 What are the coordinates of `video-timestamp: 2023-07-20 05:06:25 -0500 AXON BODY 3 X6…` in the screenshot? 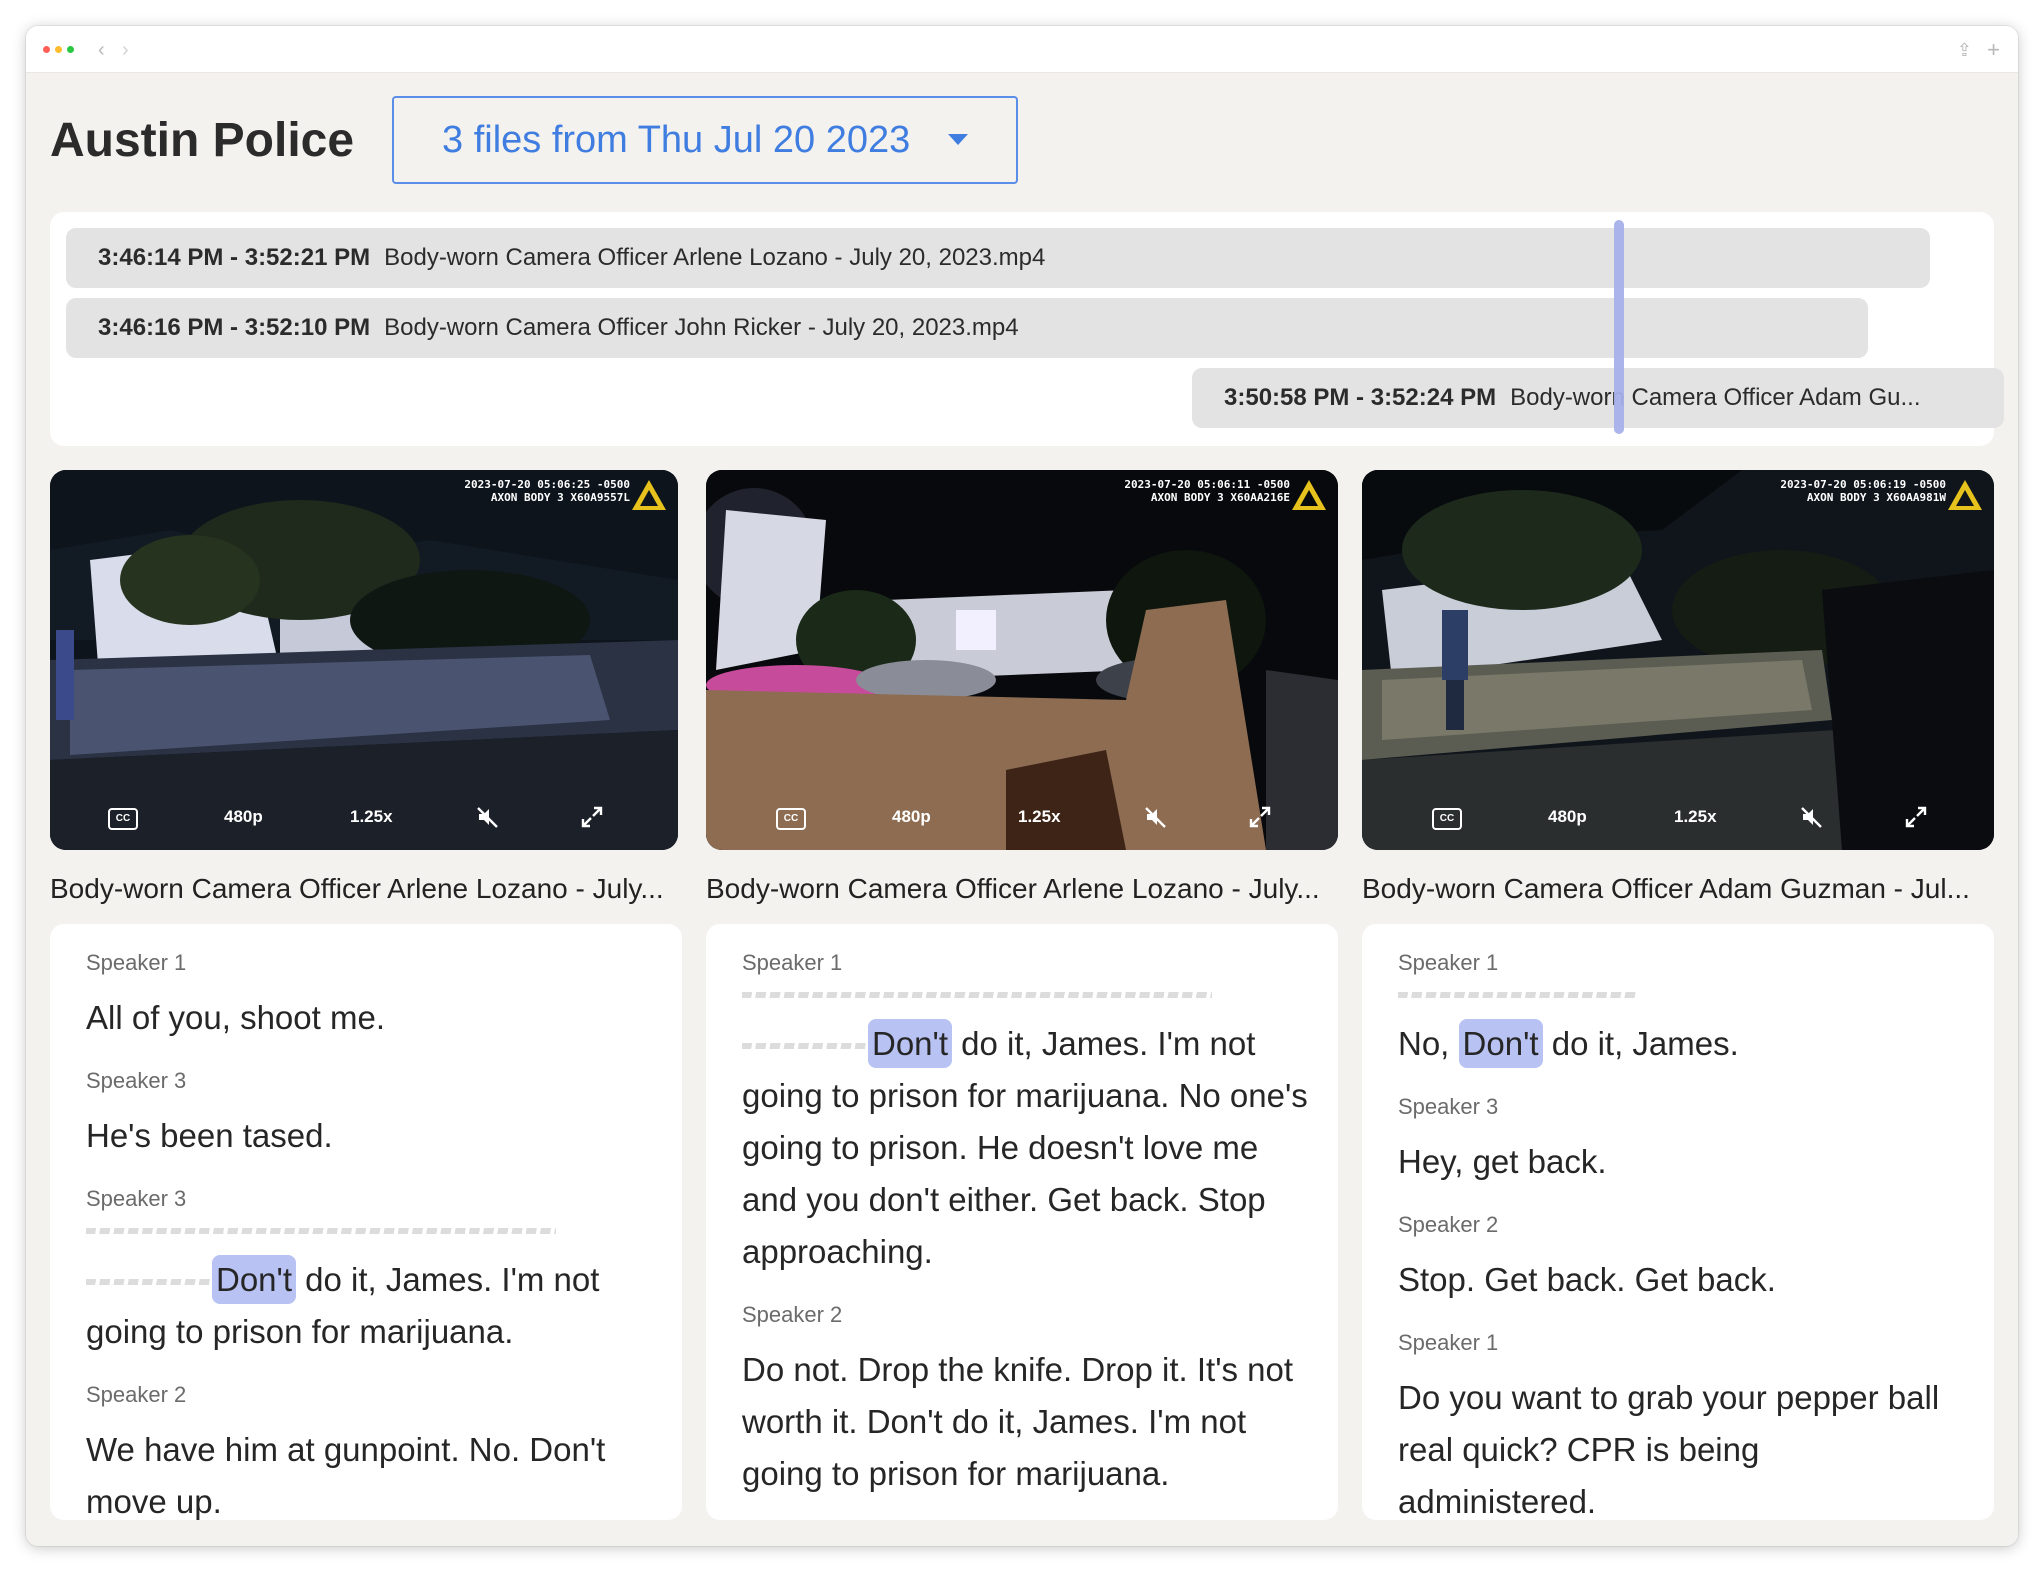 It's located at (547, 491).